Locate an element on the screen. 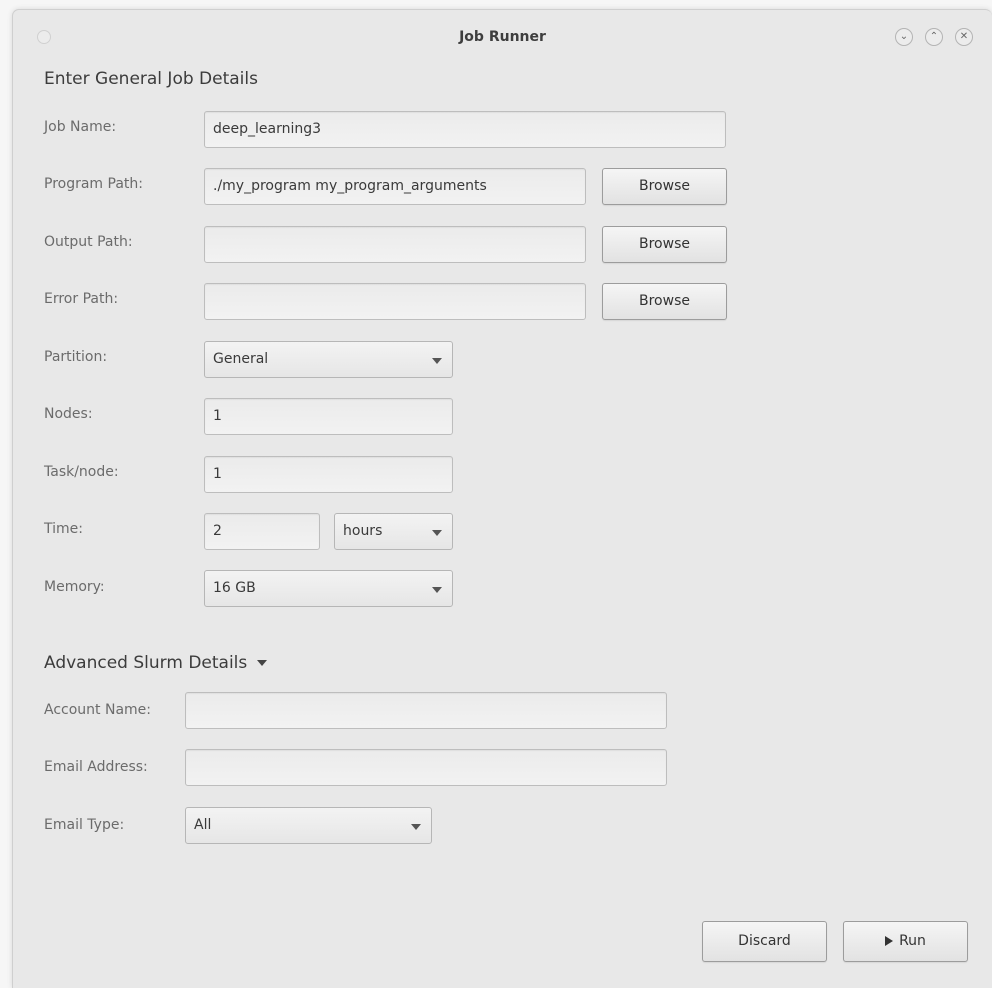 This screenshot has width=992, height=988. chevron-down-icon: ⌄ is located at coordinates (904, 36).